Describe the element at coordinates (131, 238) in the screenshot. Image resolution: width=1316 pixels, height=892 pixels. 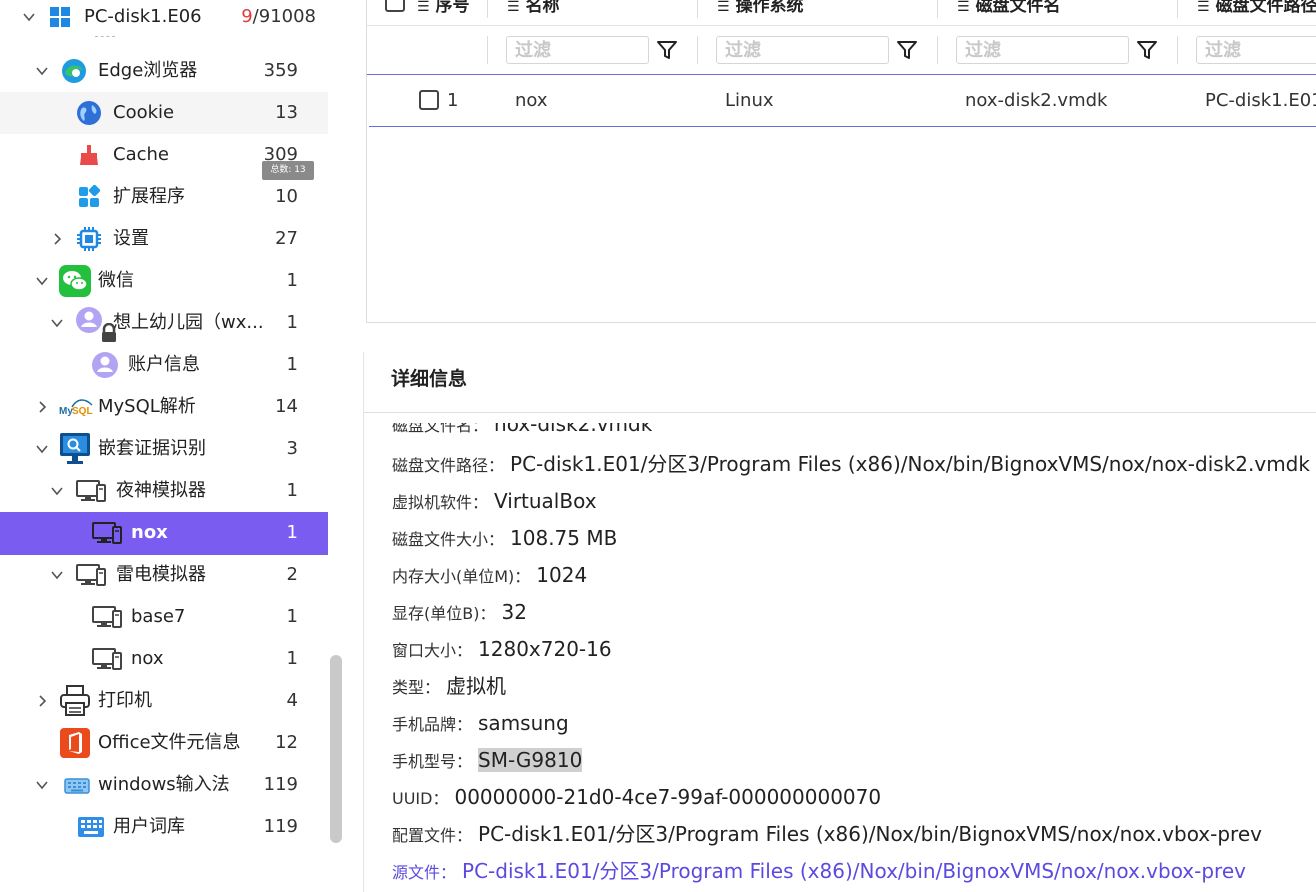
I see `tree-item-label: 设置` at that location.